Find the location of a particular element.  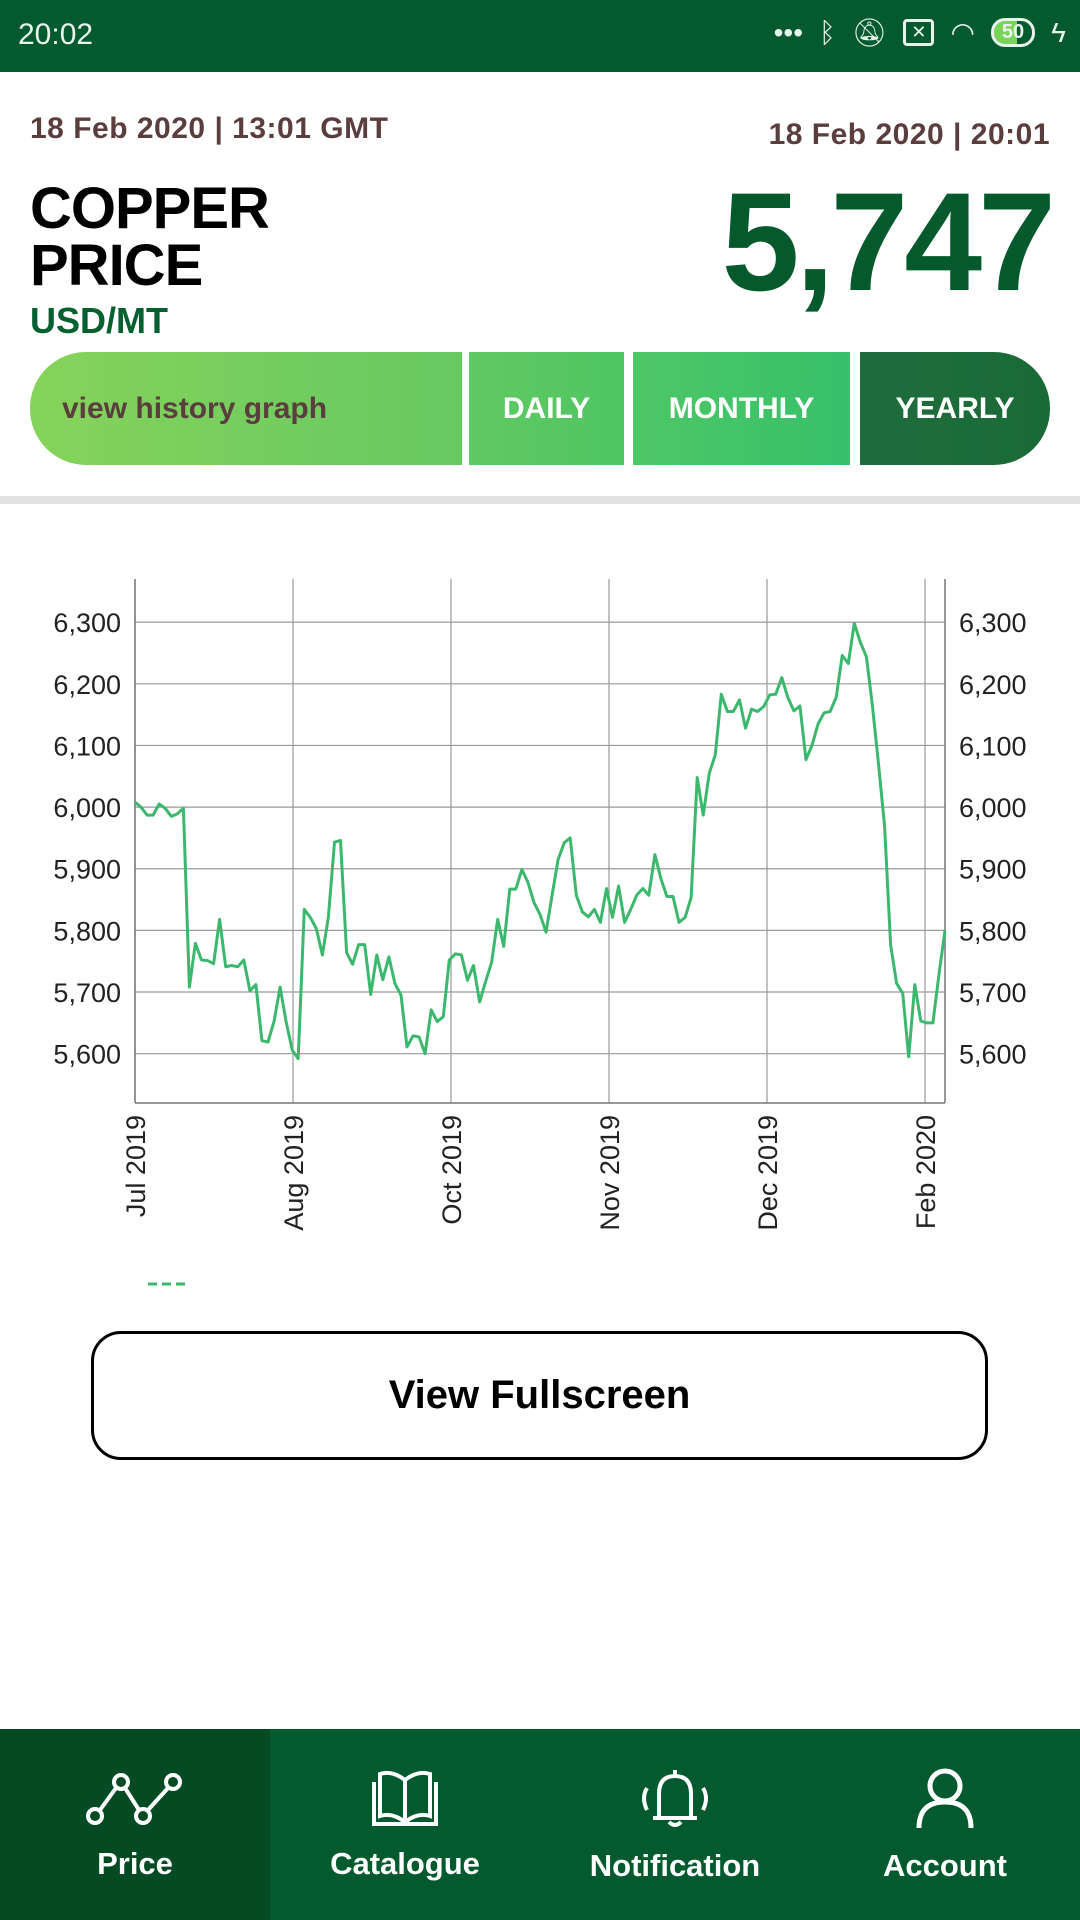

book-icon is located at coordinates (405, 1798).